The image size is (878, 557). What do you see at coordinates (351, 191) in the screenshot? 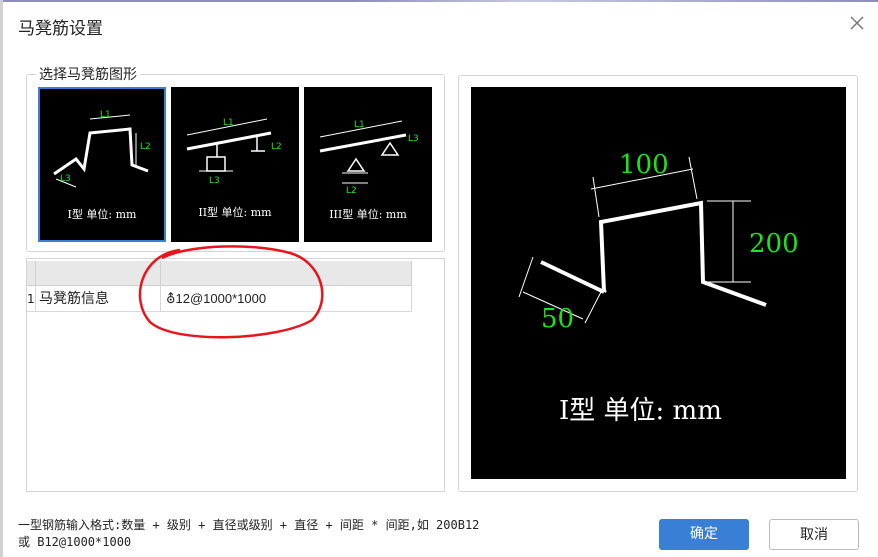
I see `type-3-dim-l2: L2` at bounding box center [351, 191].